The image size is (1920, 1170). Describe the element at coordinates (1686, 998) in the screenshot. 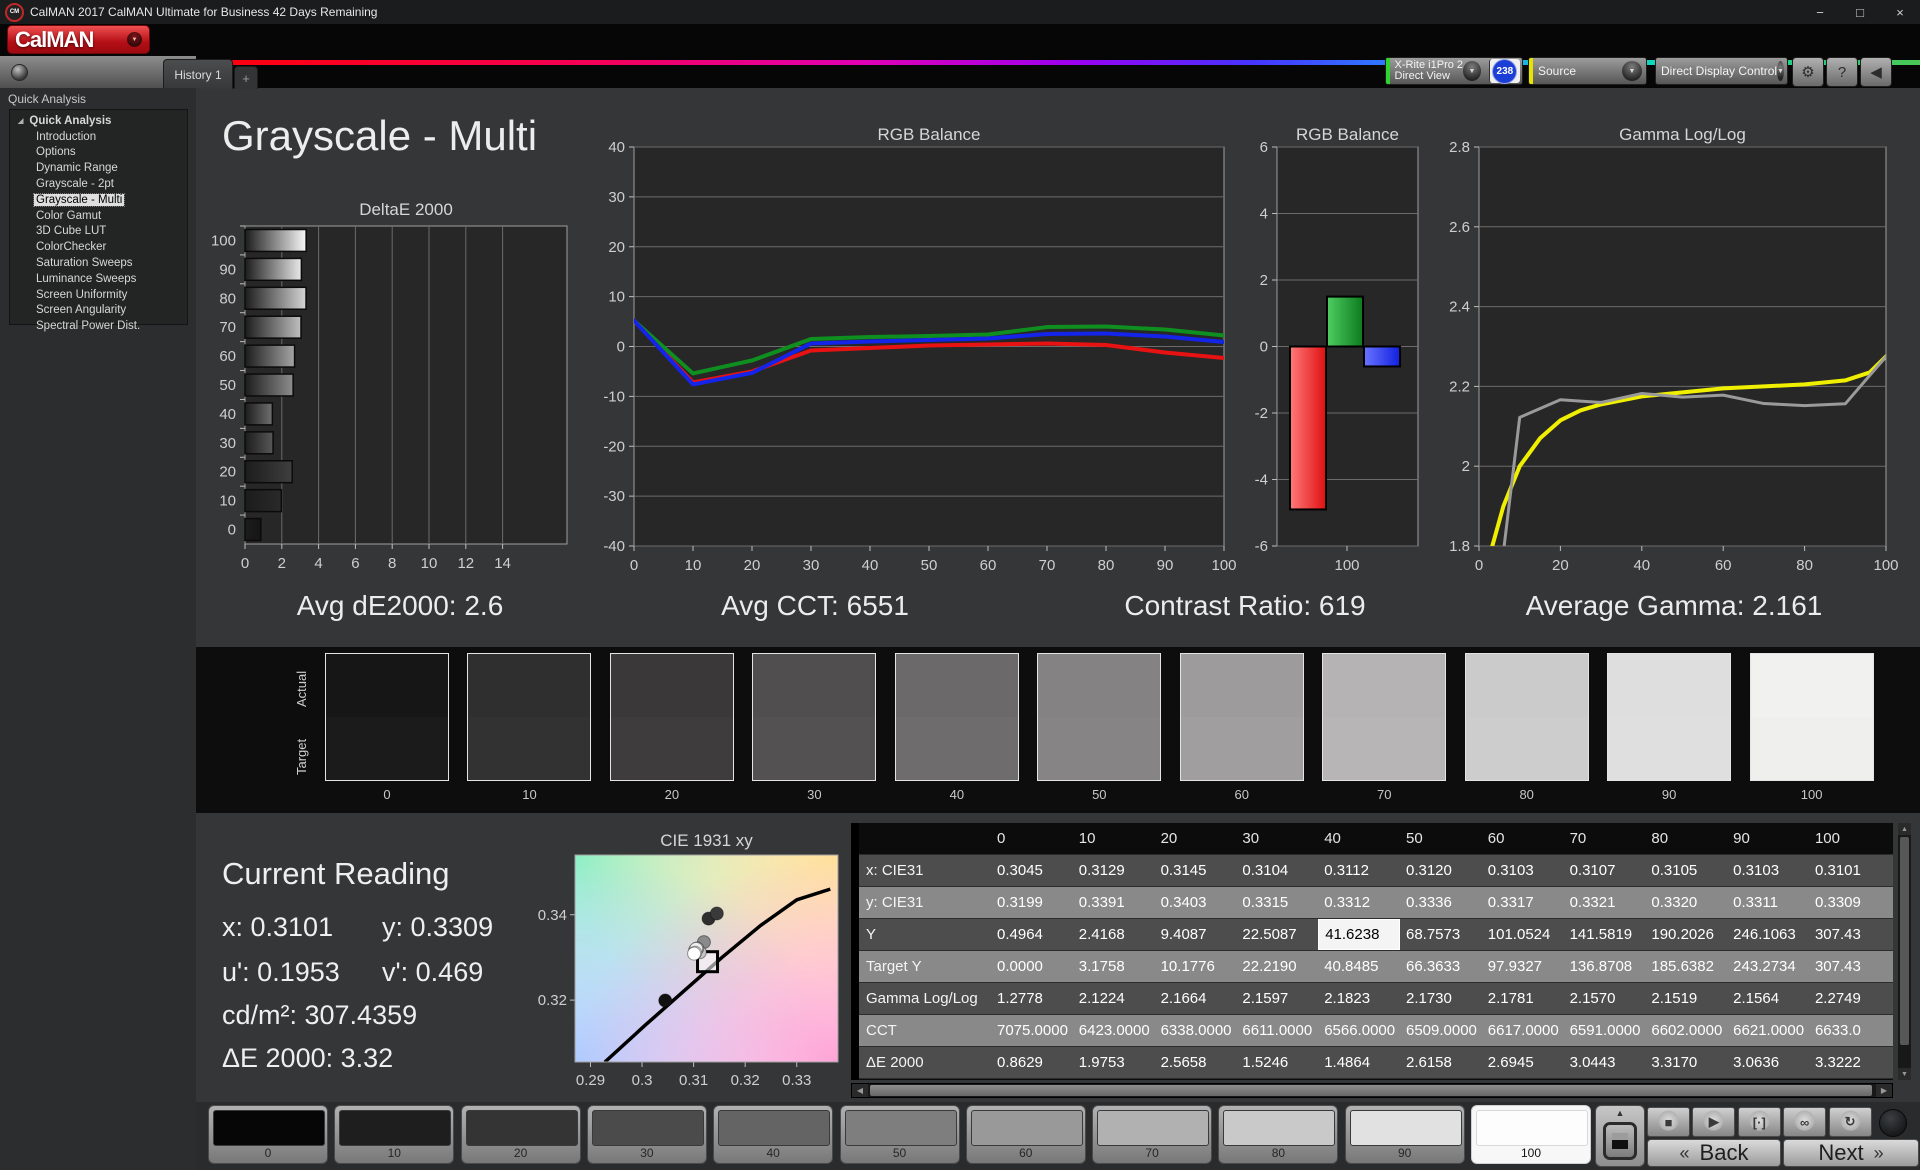

I see `table-cell: 2.1519` at that location.